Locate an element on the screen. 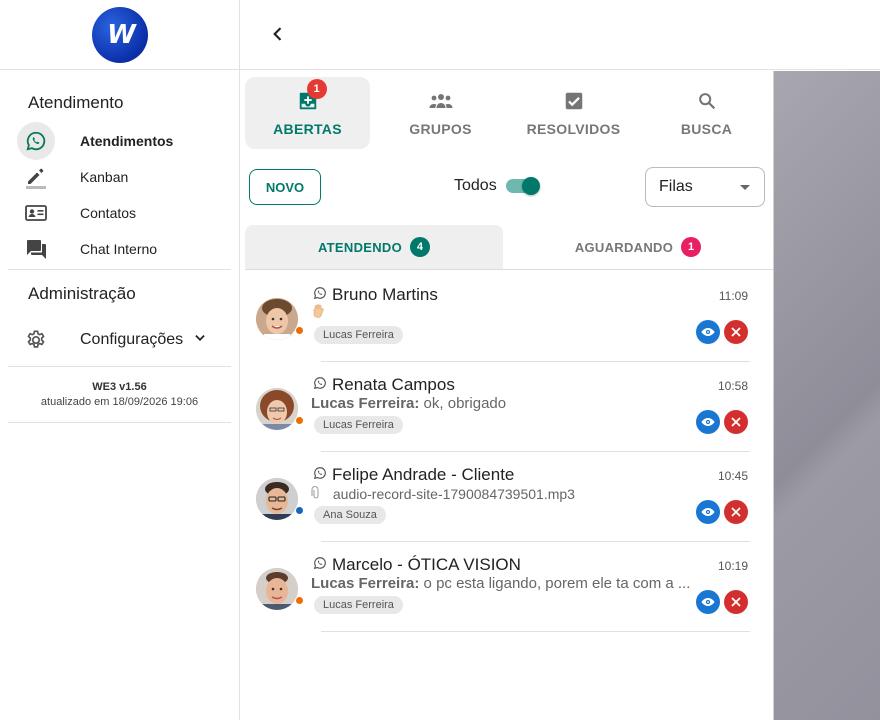 This screenshot has width=880, height=720. logo-area: W is located at coordinates (119, 35).